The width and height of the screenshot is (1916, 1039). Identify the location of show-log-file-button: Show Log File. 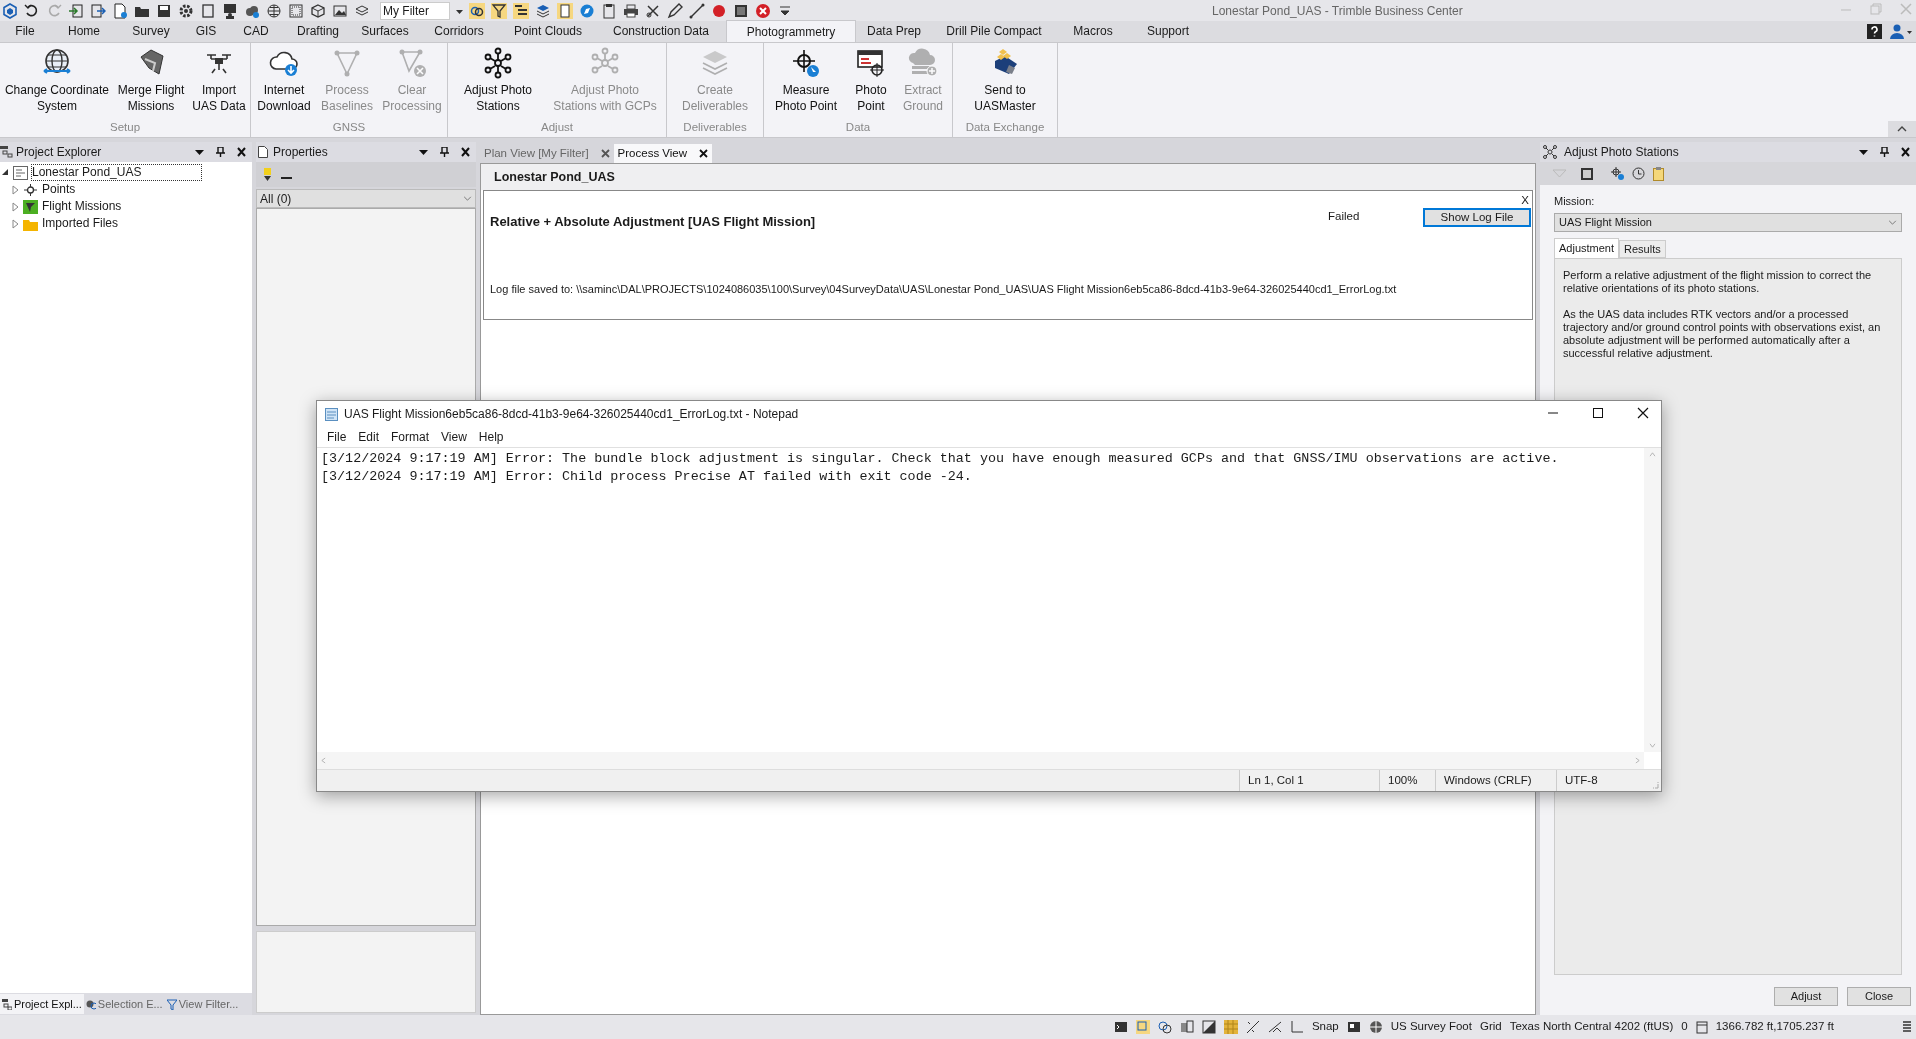
(1477, 217).